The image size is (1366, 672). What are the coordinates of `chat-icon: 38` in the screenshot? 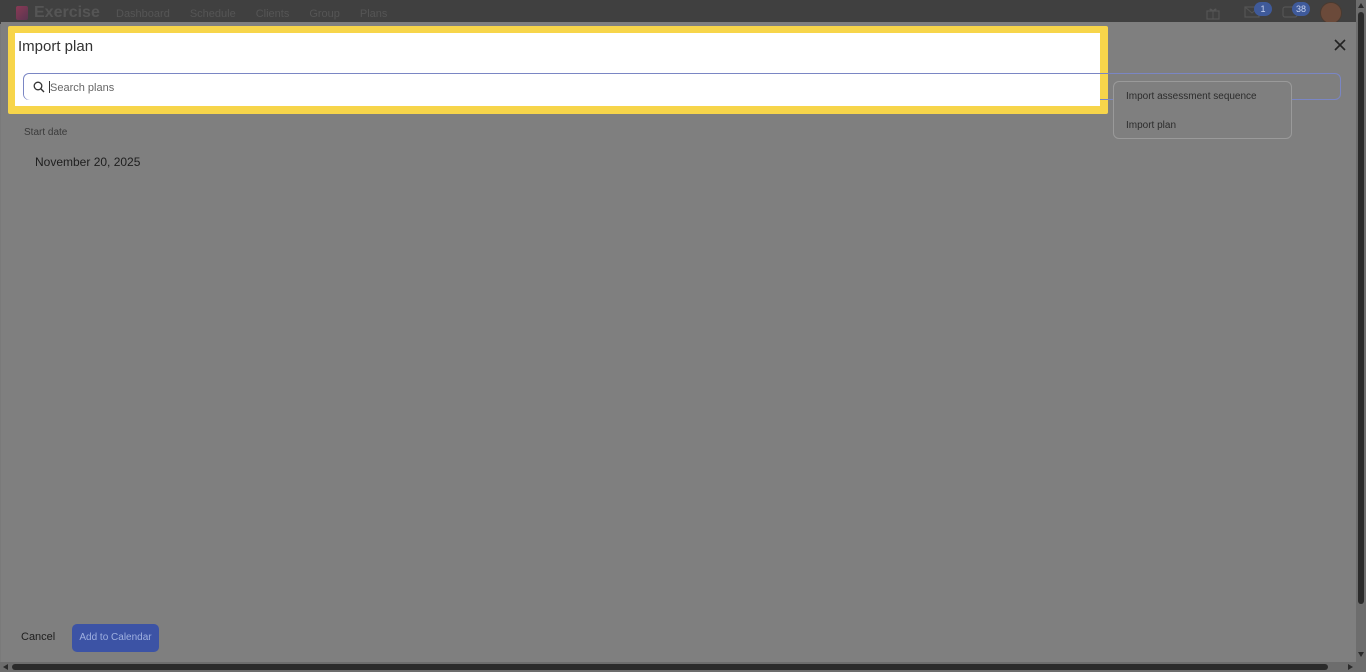 It's located at (1296, 11).